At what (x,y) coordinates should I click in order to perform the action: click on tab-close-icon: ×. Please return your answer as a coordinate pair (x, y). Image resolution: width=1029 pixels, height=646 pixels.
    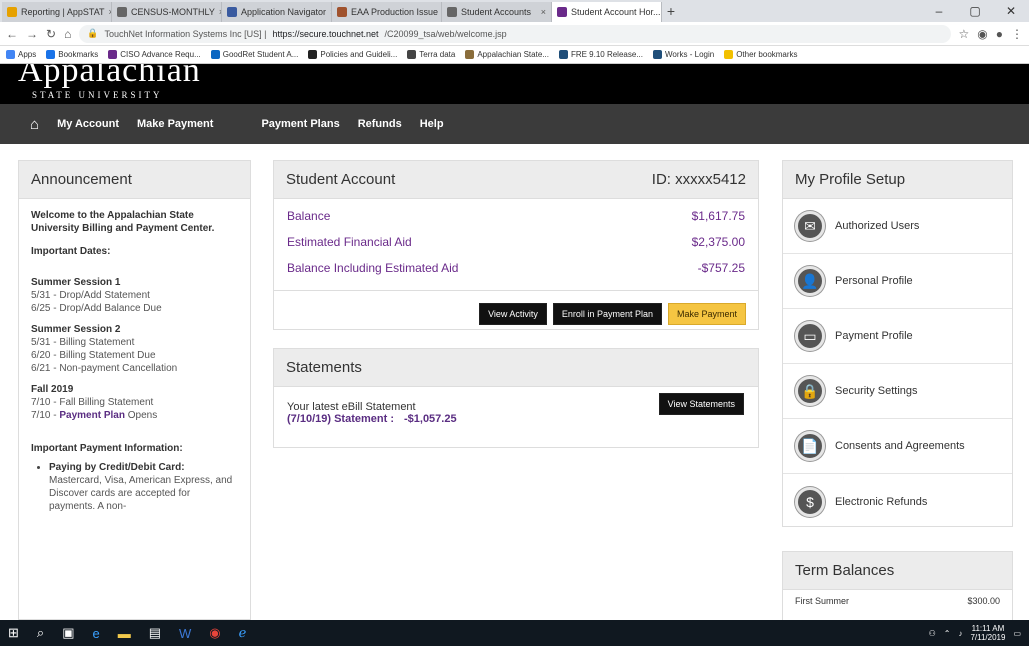
    Looking at the image, I should click on (543, 12).